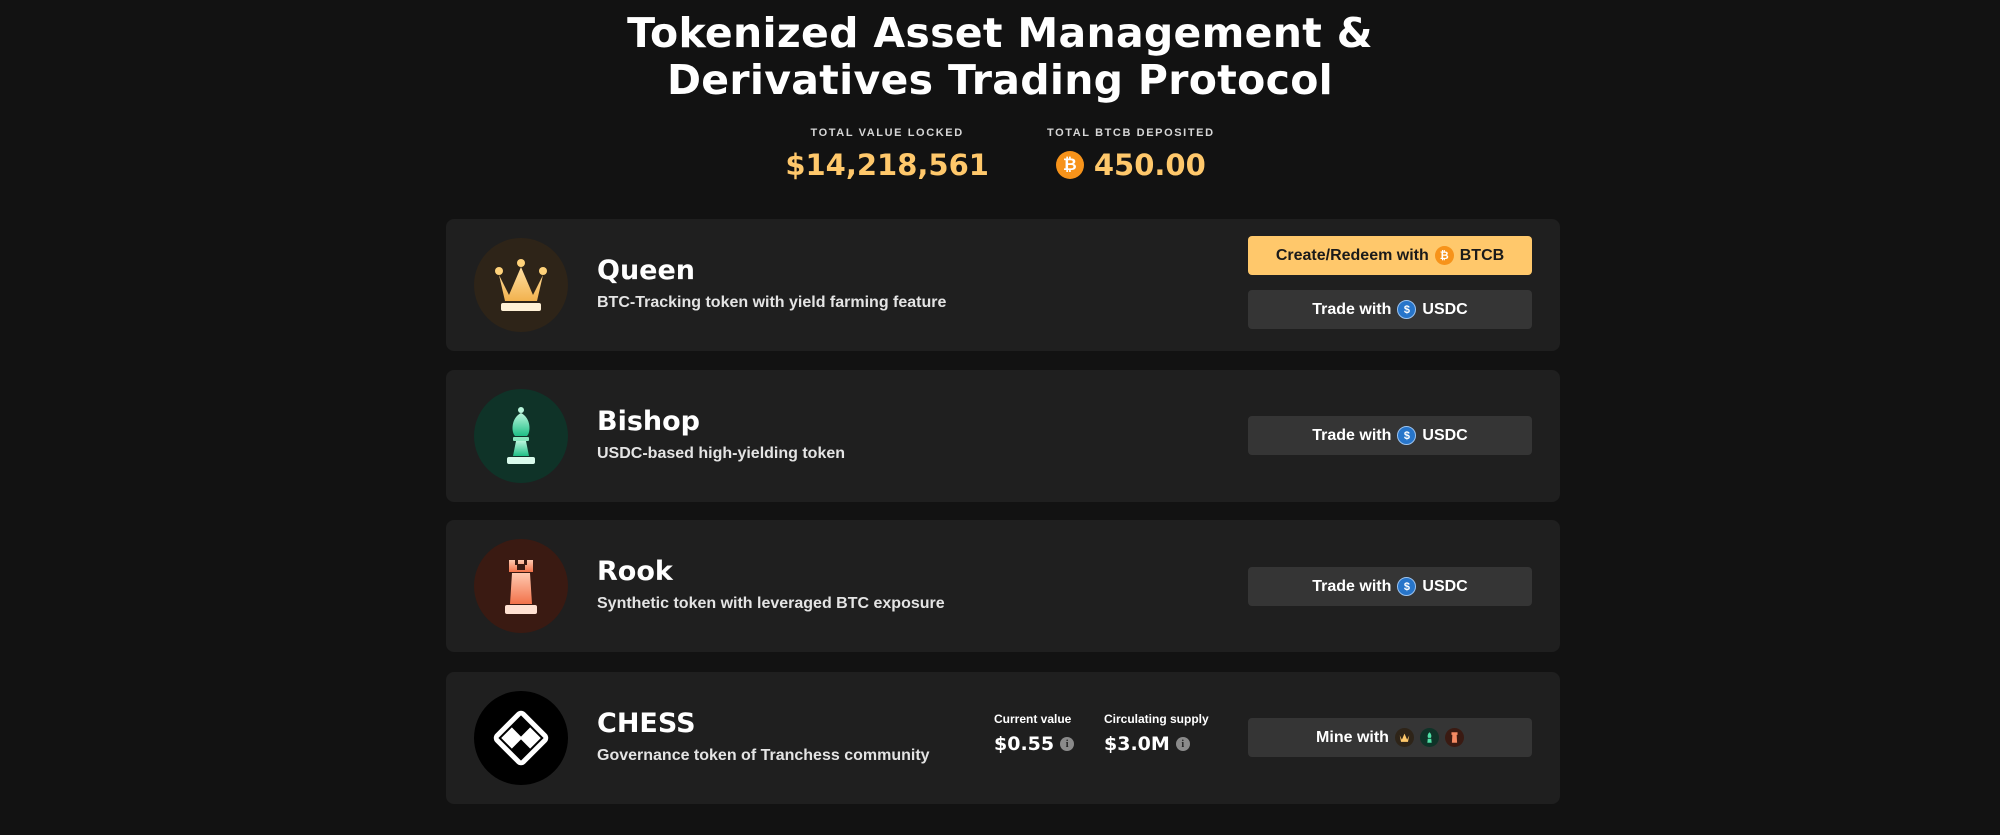 The image size is (2000, 835). Describe the element at coordinates (1149, 165) in the screenshot. I see `btcb-value: 450.00` at that location.